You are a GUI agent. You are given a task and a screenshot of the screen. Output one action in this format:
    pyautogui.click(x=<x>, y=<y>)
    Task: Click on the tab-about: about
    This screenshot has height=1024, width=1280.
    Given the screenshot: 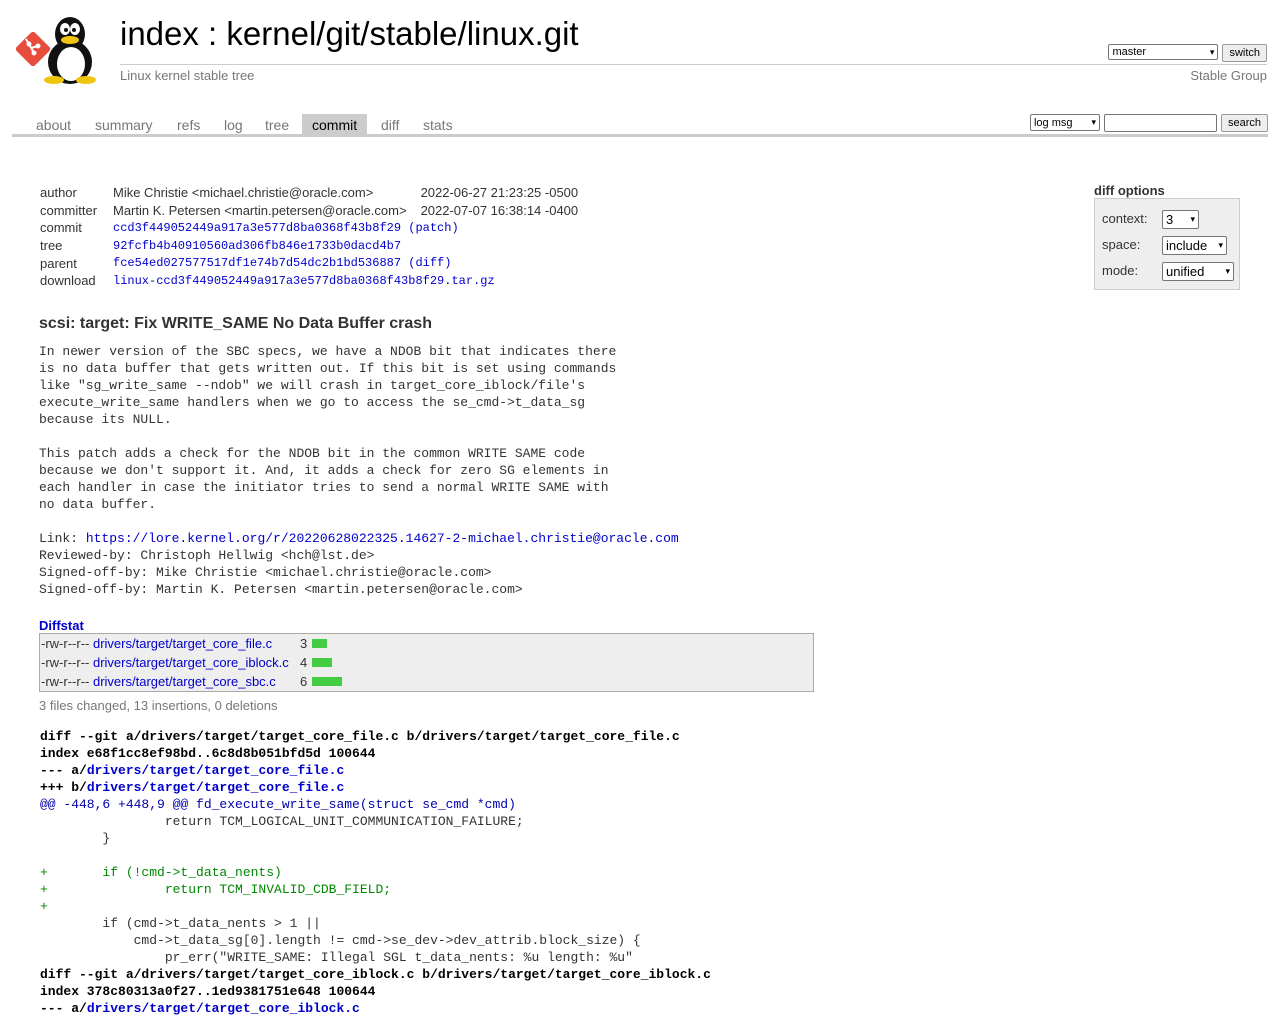 What is the action you would take?
    pyautogui.click(x=53, y=124)
    